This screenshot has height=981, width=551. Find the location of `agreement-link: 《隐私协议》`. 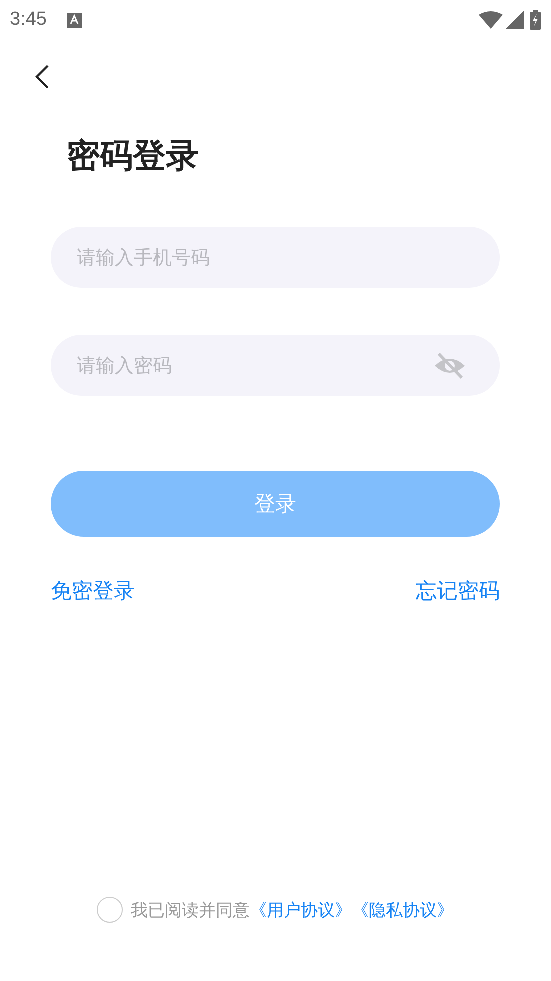

agreement-link: 《隐私协议》 is located at coordinates (403, 910).